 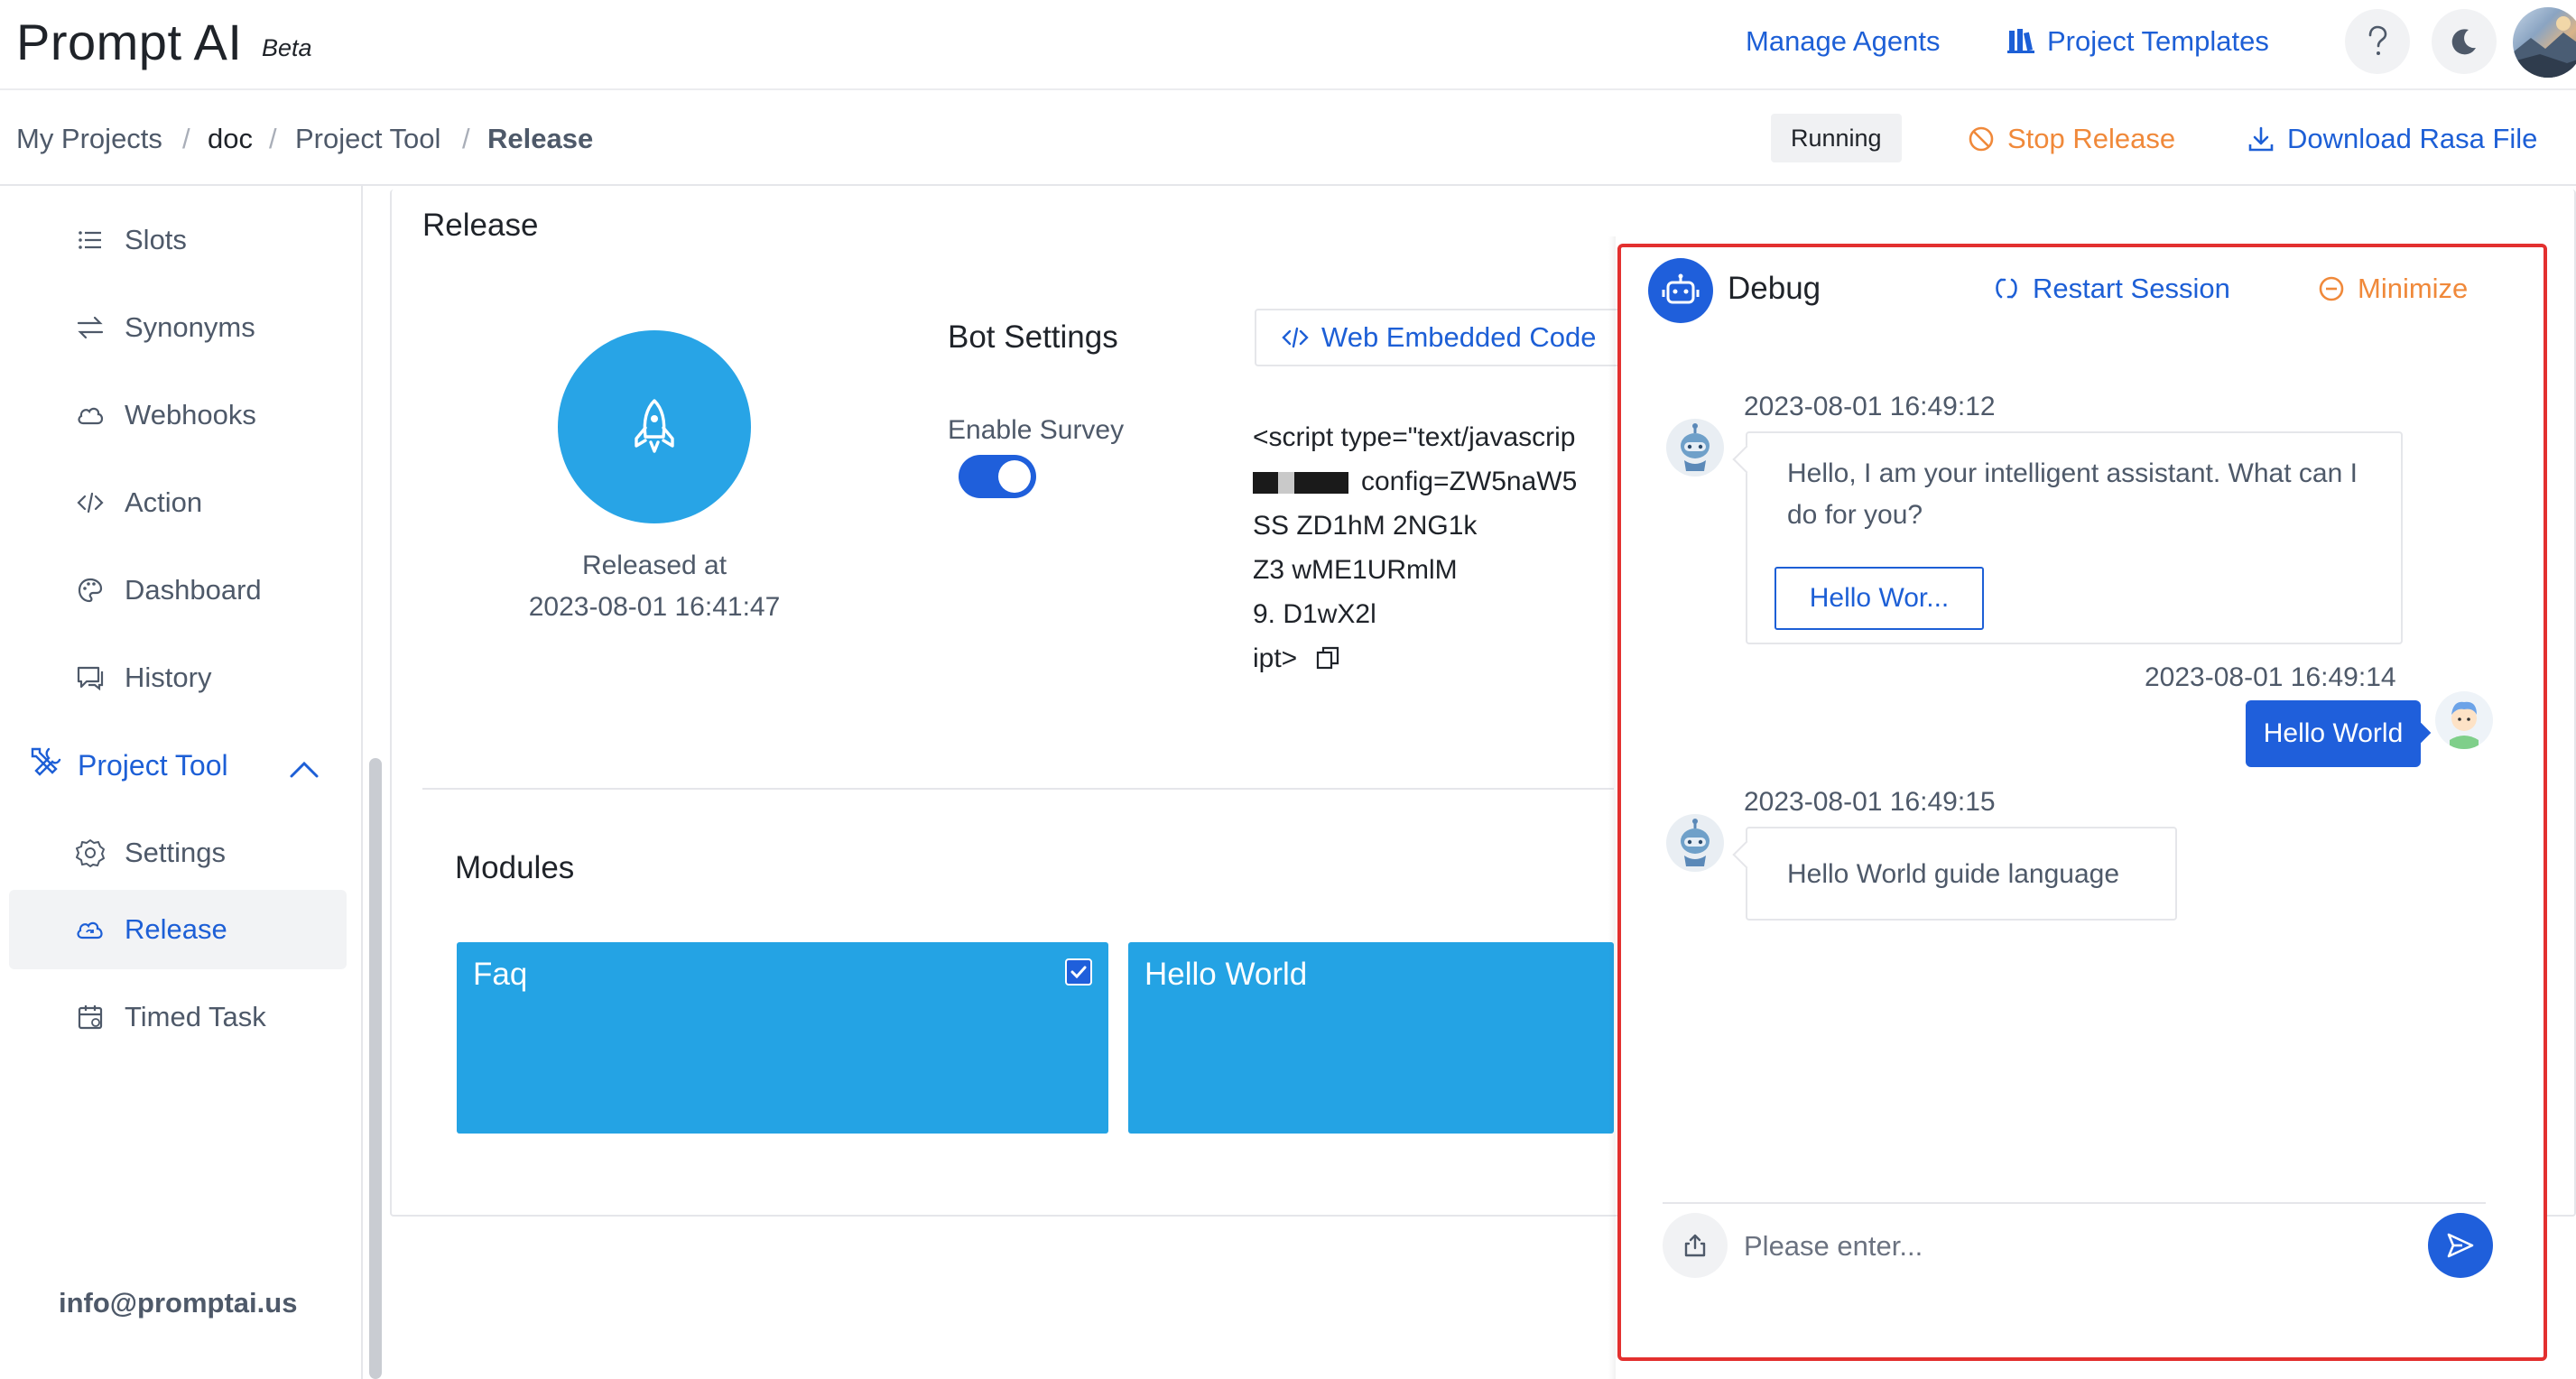 I want to click on calendar-icon, so click(x=90, y=1017).